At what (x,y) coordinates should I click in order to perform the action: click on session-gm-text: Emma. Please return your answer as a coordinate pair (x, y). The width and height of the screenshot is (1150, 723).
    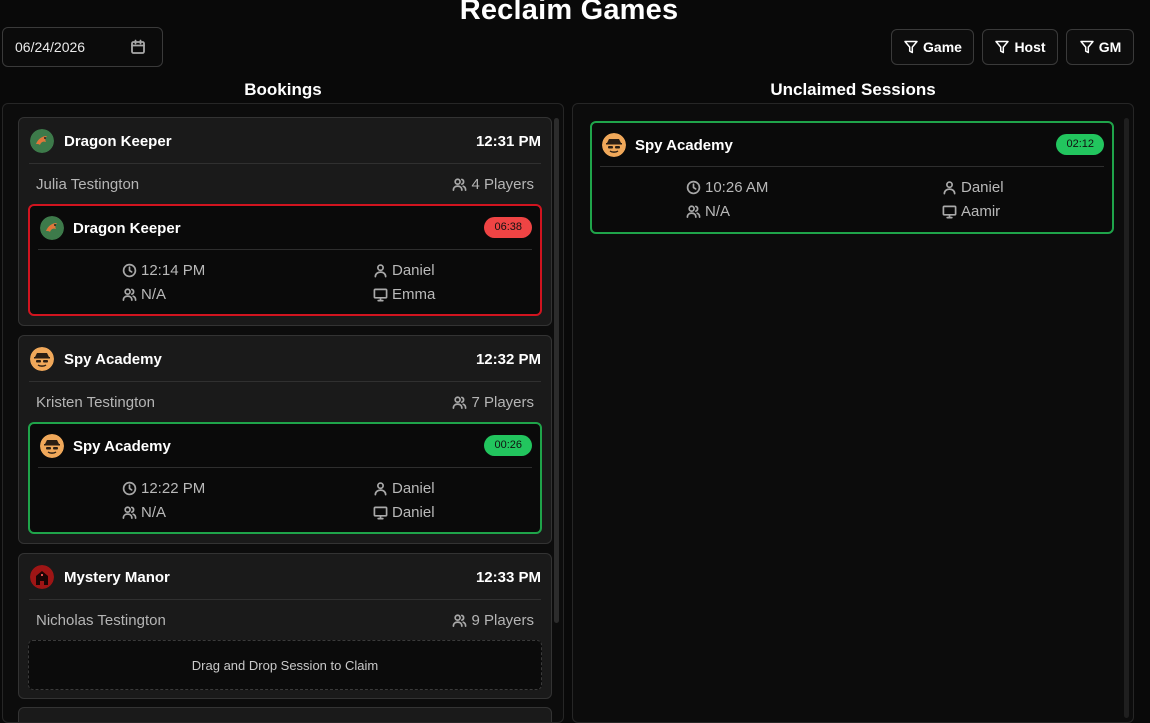
    Looking at the image, I should click on (414, 294).